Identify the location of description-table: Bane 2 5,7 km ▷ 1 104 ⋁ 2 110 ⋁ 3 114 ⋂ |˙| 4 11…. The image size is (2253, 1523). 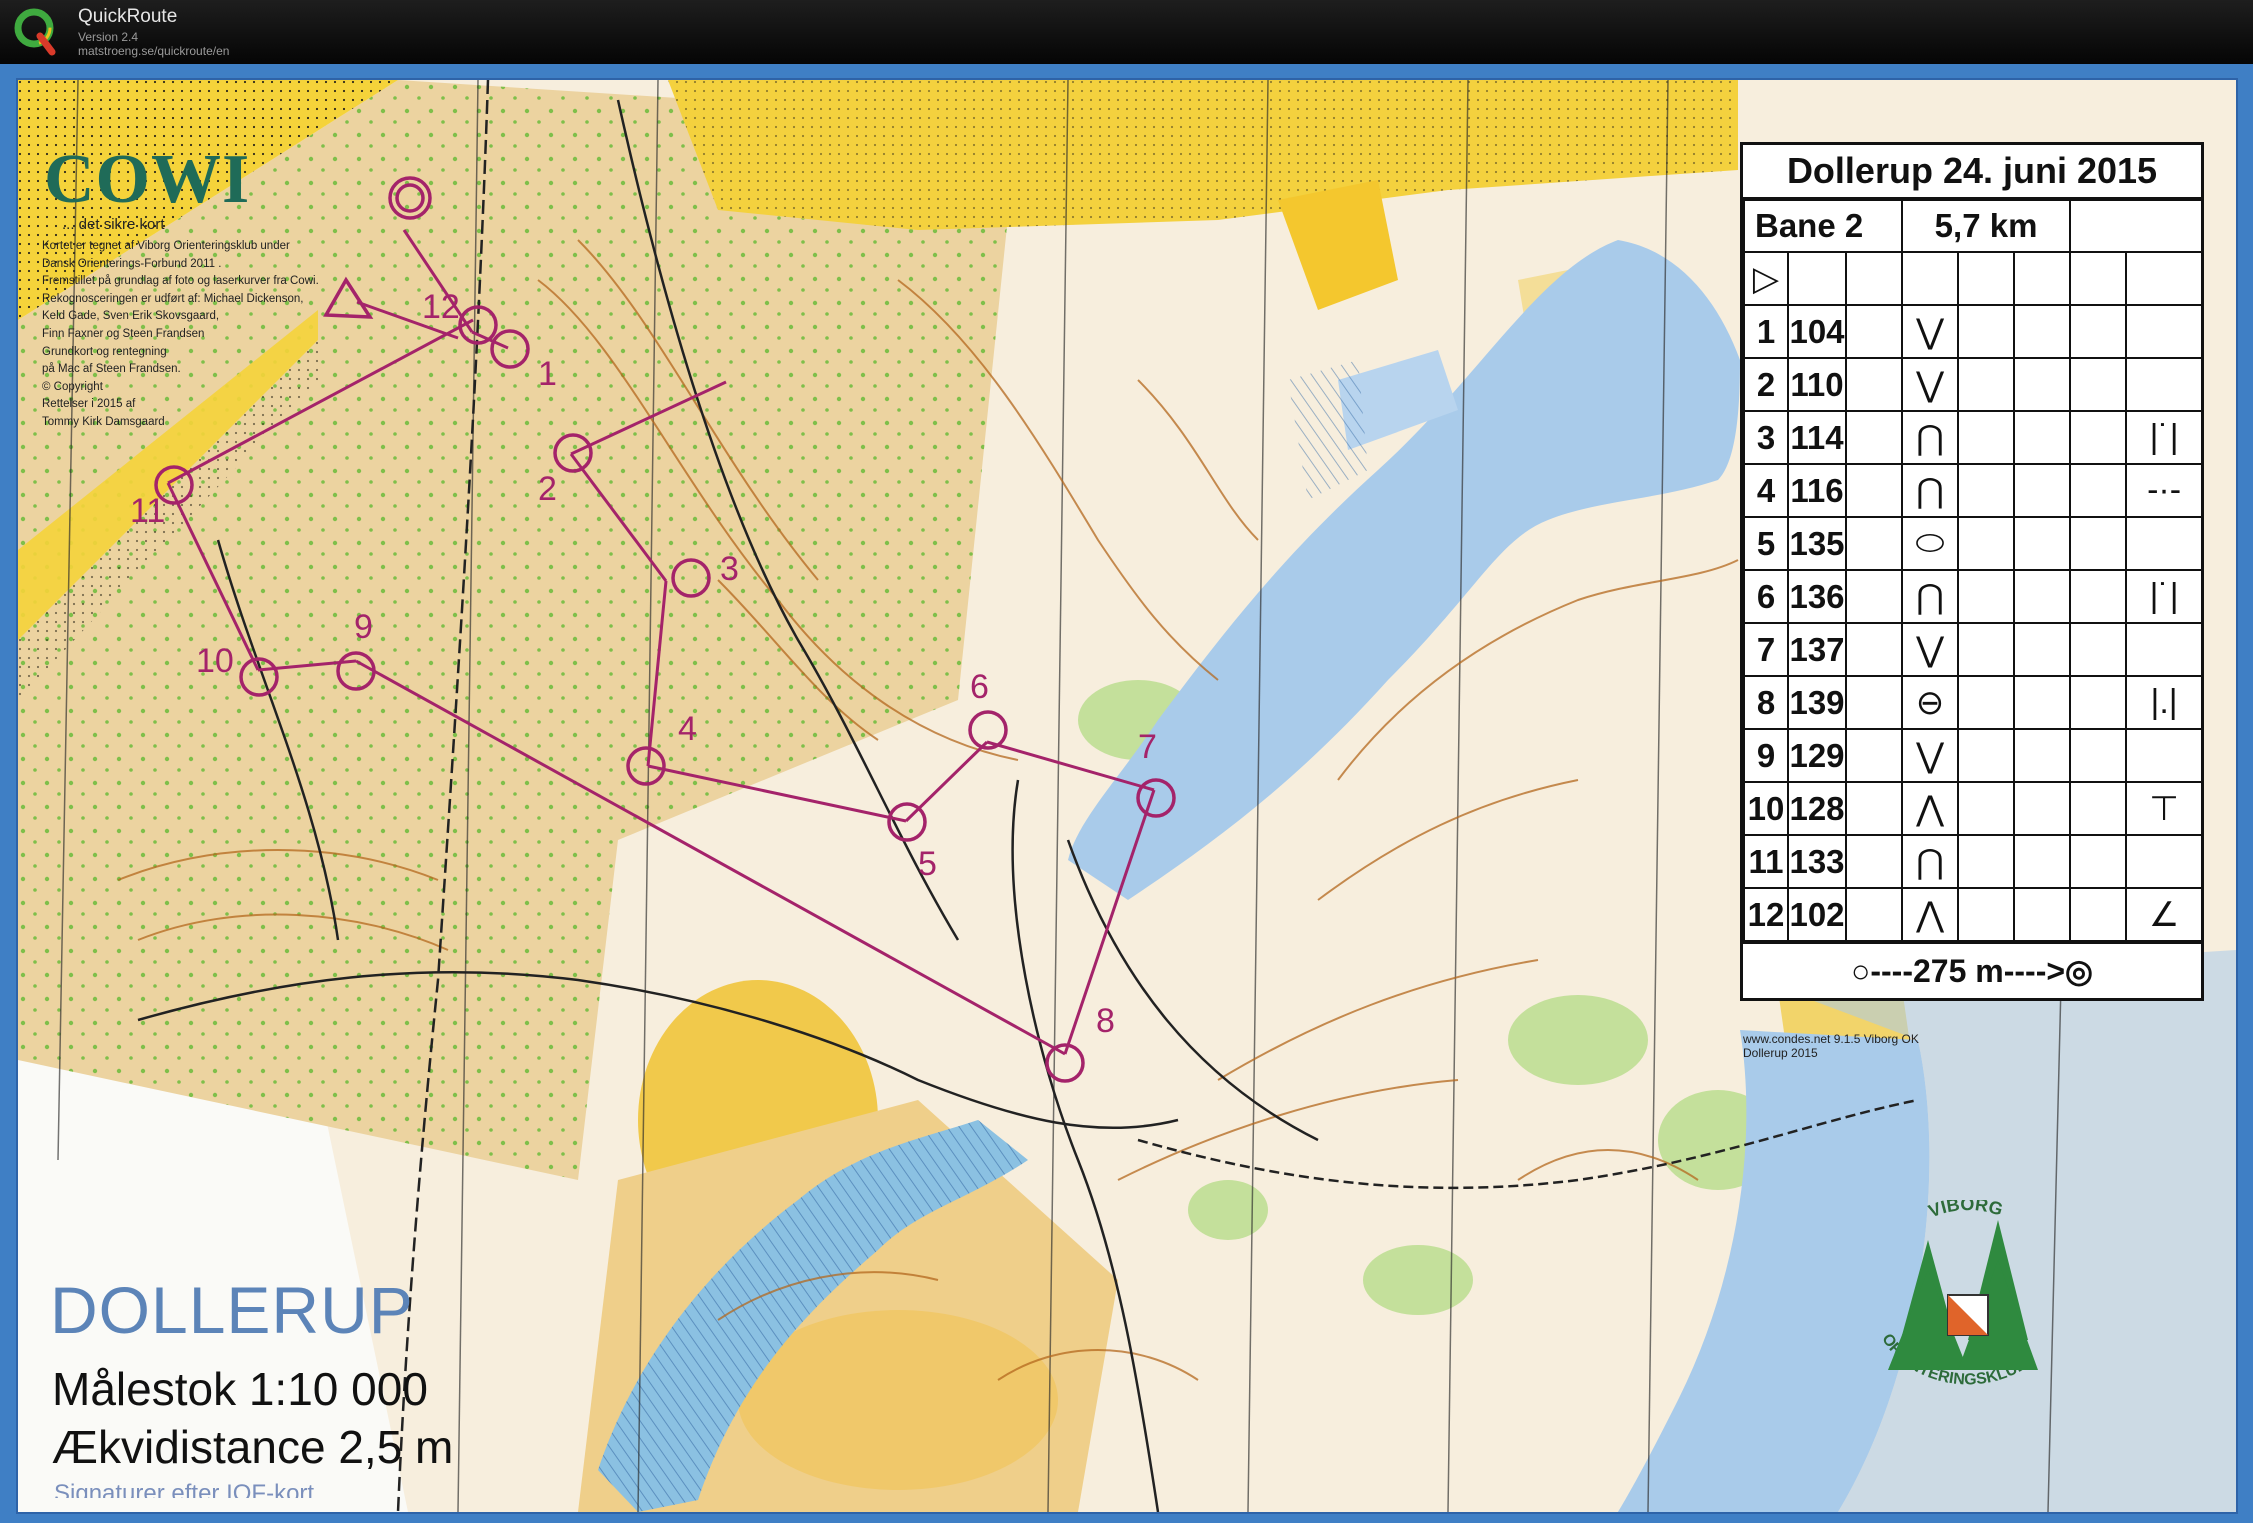
(1973, 570).